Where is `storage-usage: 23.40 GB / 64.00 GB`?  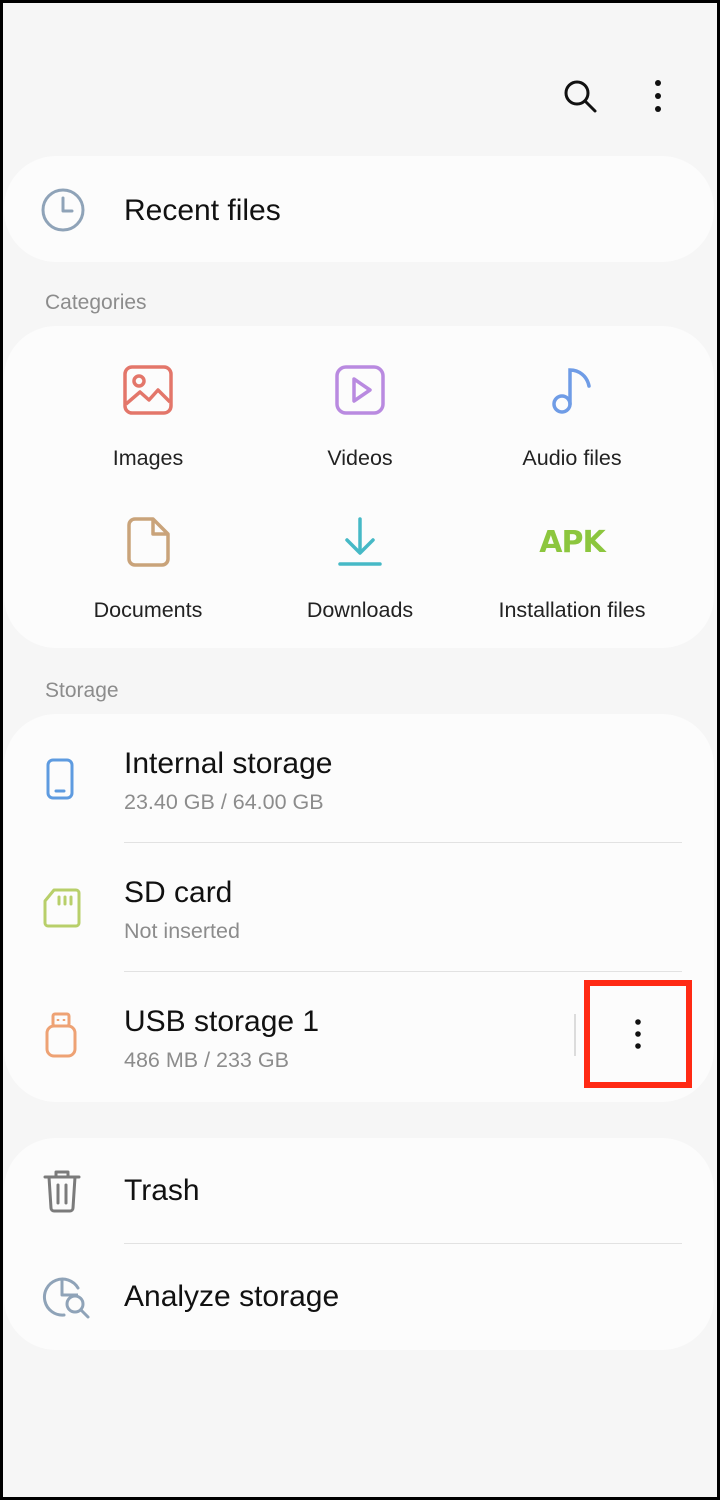
storage-usage: 23.40 GB / 64.00 GB is located at coordinates (224, 802).